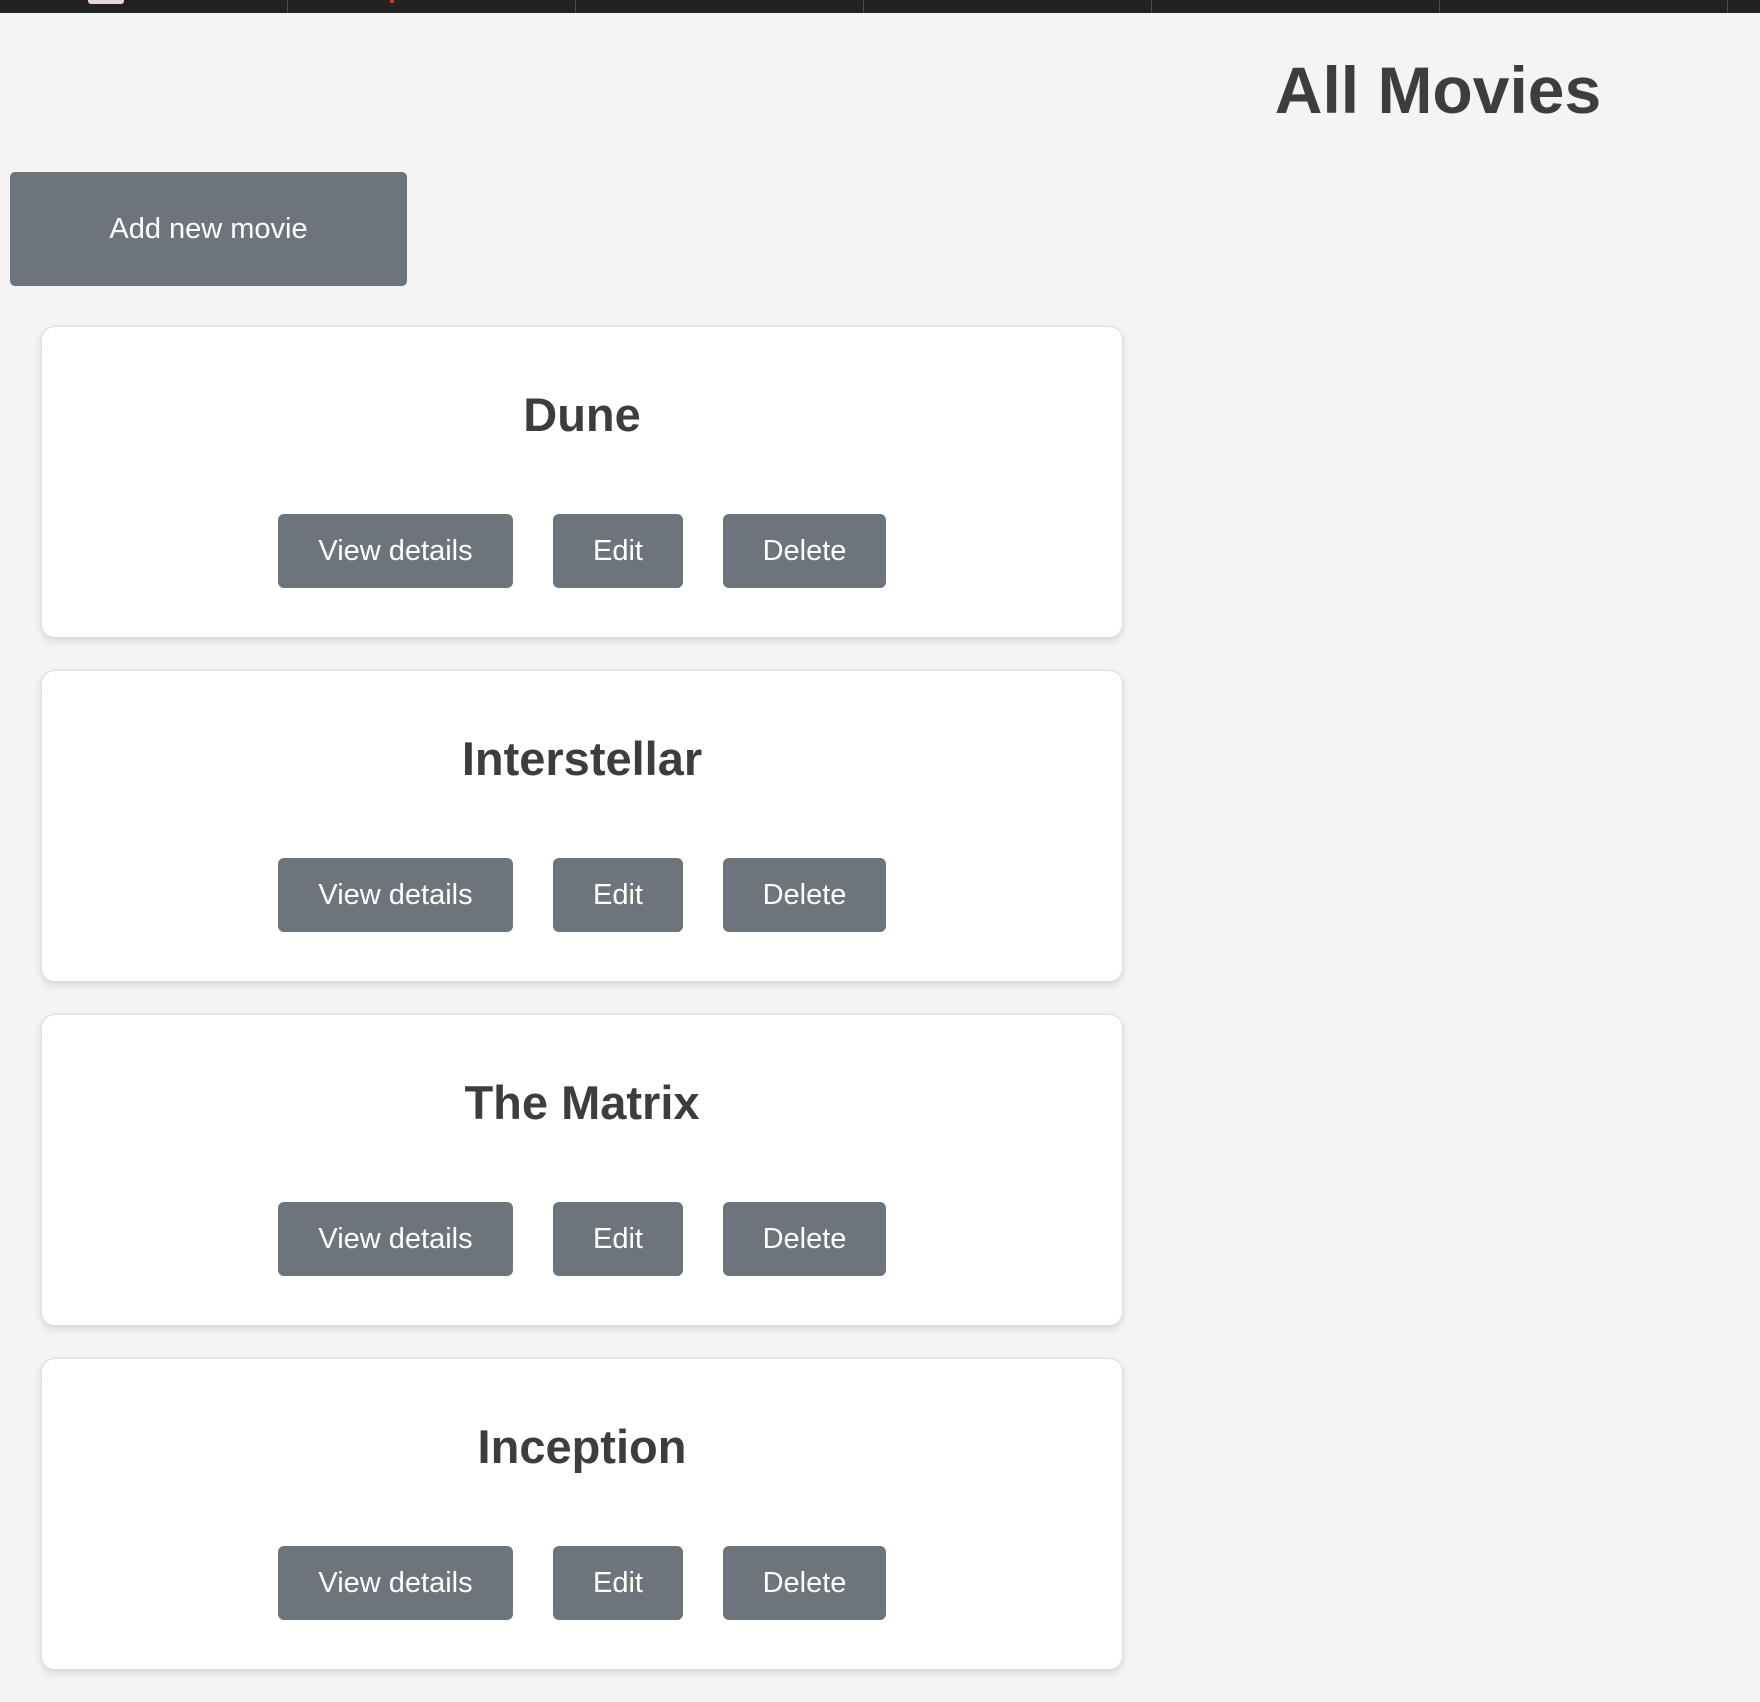 Image resolution: width=1760 pixels, height=1702 pixels. What do you see at coordinates (106, 2) in the screenshot?
I see `tab-favicon-icon` at bounding box center [106, 2].